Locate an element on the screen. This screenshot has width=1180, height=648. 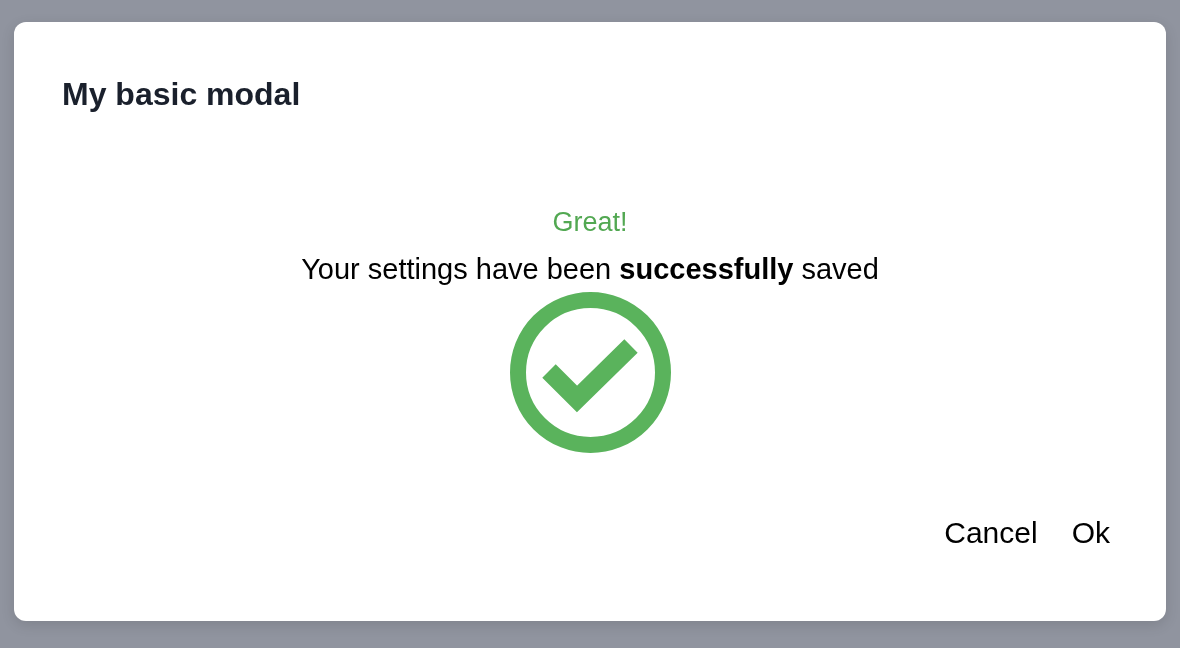
status-heading: Great! is located at coordinates (590, 222).